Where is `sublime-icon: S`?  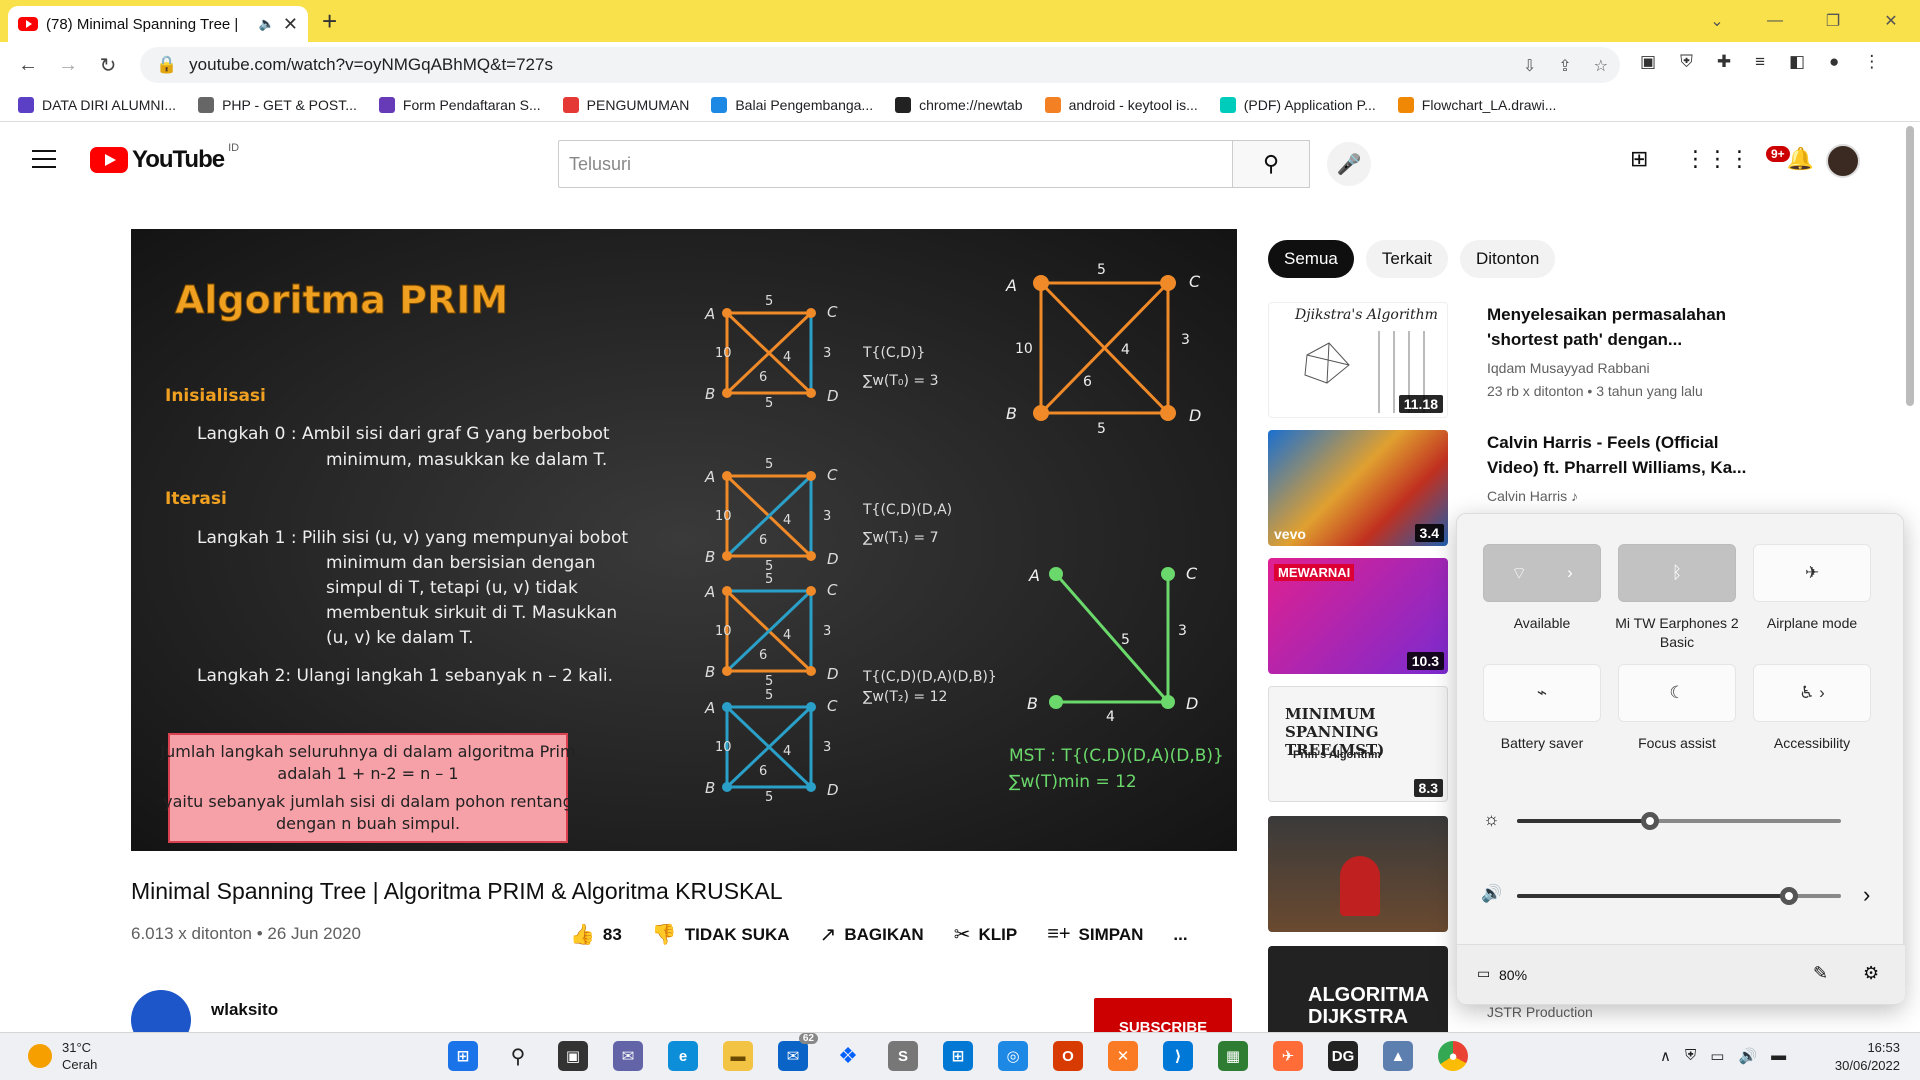
sublime-icon: S is located at coordinates (903, 1056).